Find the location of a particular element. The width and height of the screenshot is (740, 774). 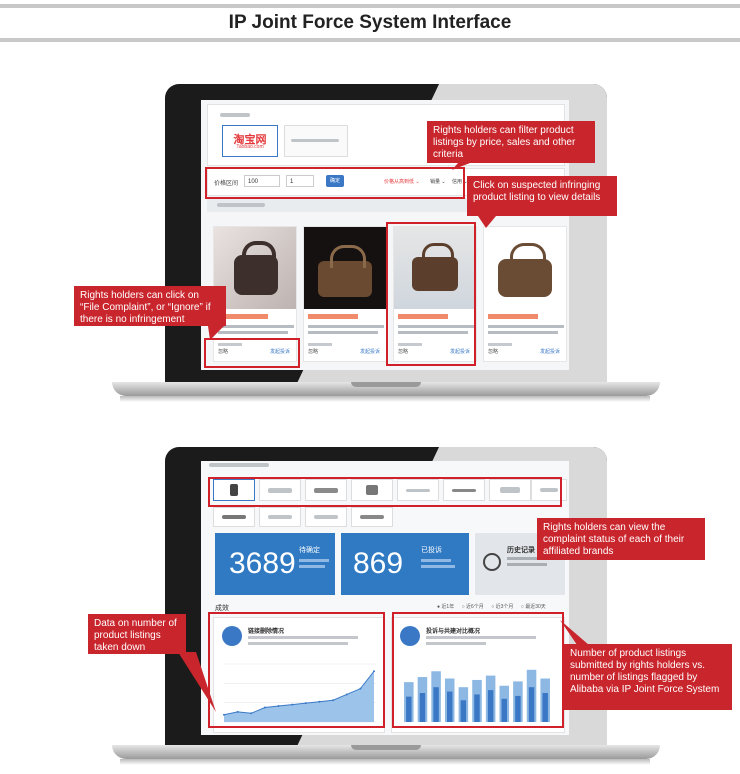

taobao-logo-sub: Taobao.com is located at coordinates (250, 147).